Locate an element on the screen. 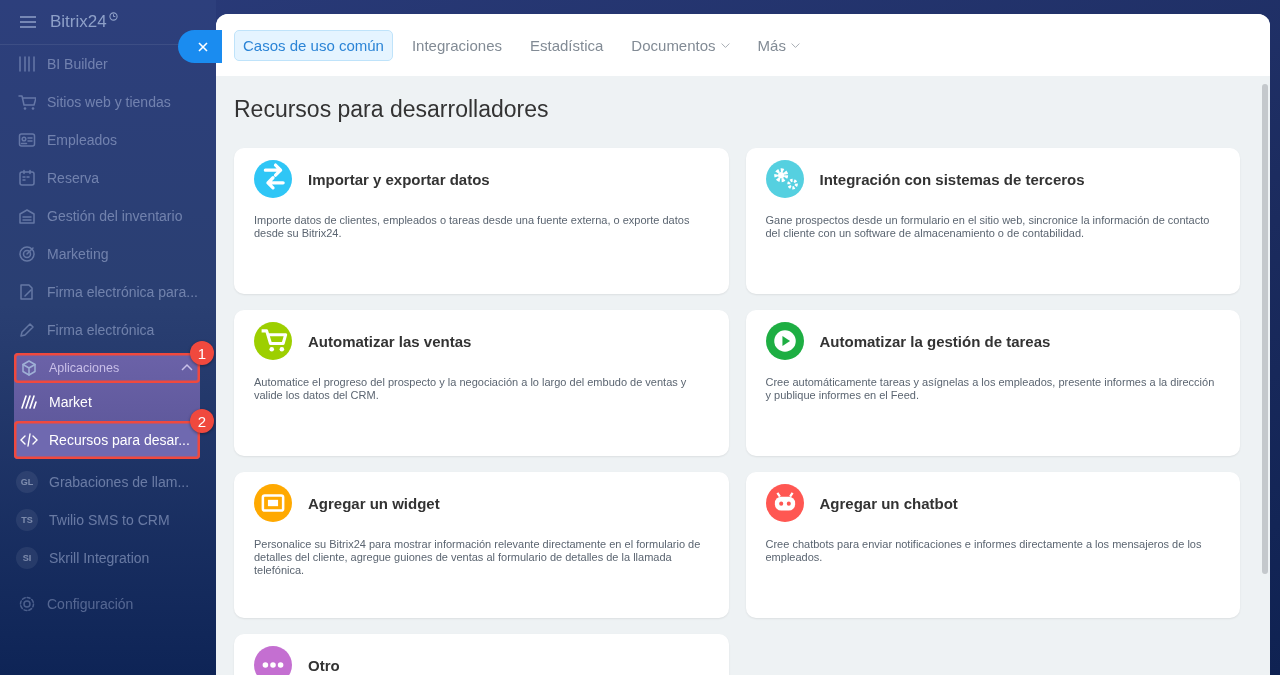 The height and width of the screenshot is (675, 1280). menu-item: TS Twilio SMS to CRM is located at coordinates (108, 520).